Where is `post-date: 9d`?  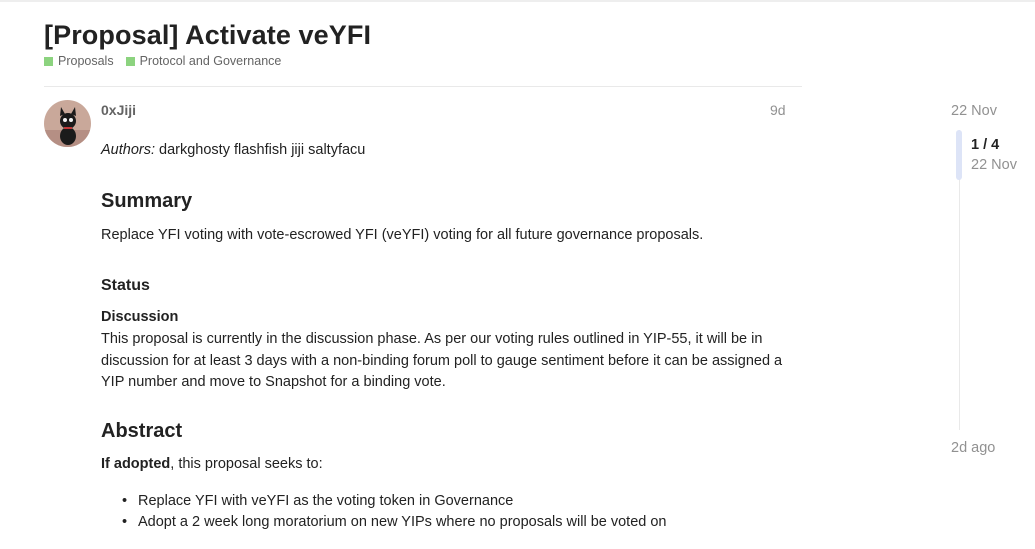 post-date: 9d is located at coordinates (778, 110).